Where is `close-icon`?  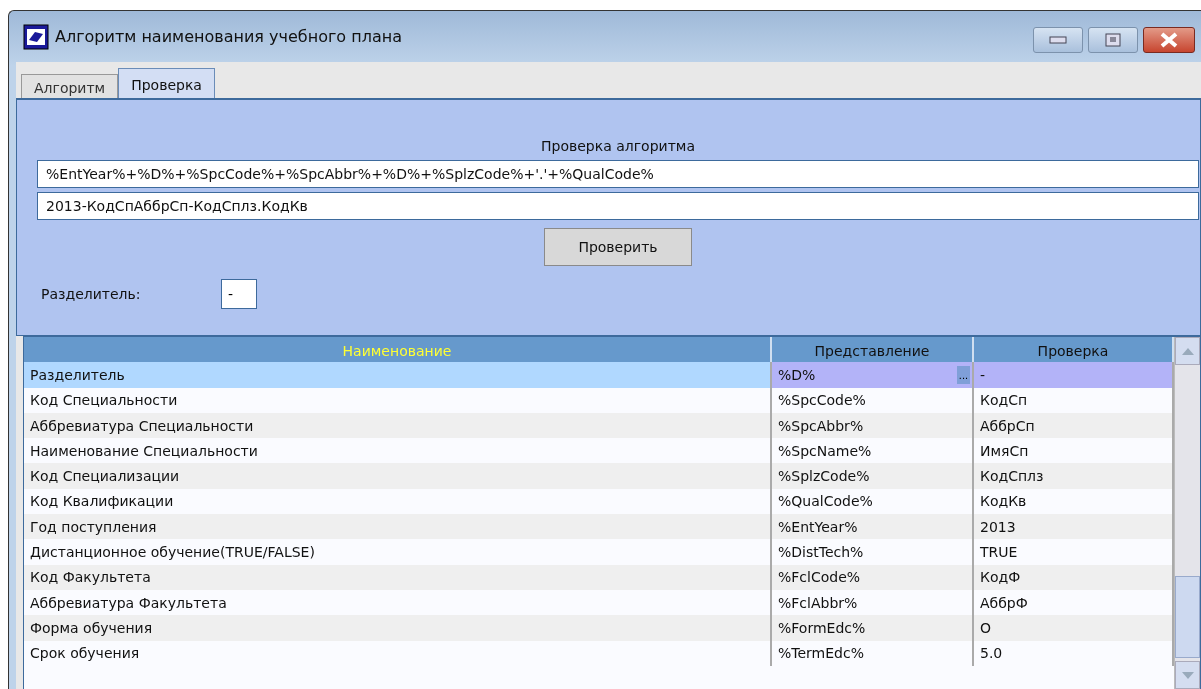 close-icon is located at coordinates (1169, 40).